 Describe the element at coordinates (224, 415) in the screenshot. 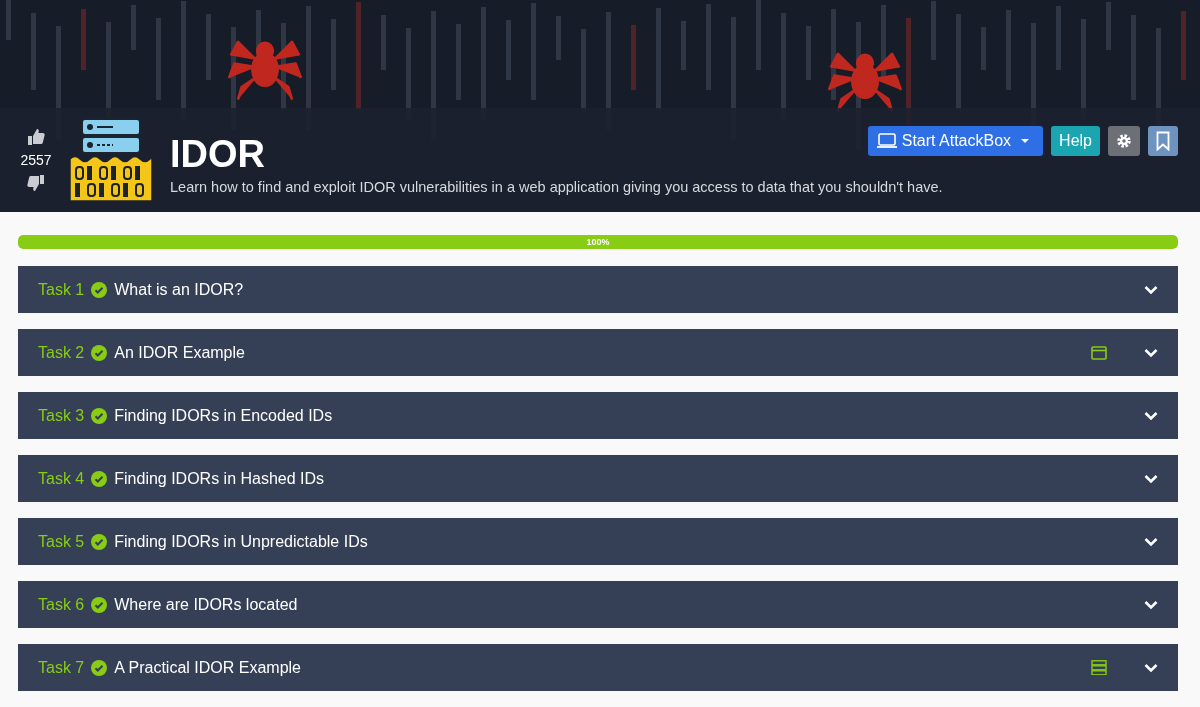

I see `task-title: Finding IDORs in Encoded IDs` at that location.